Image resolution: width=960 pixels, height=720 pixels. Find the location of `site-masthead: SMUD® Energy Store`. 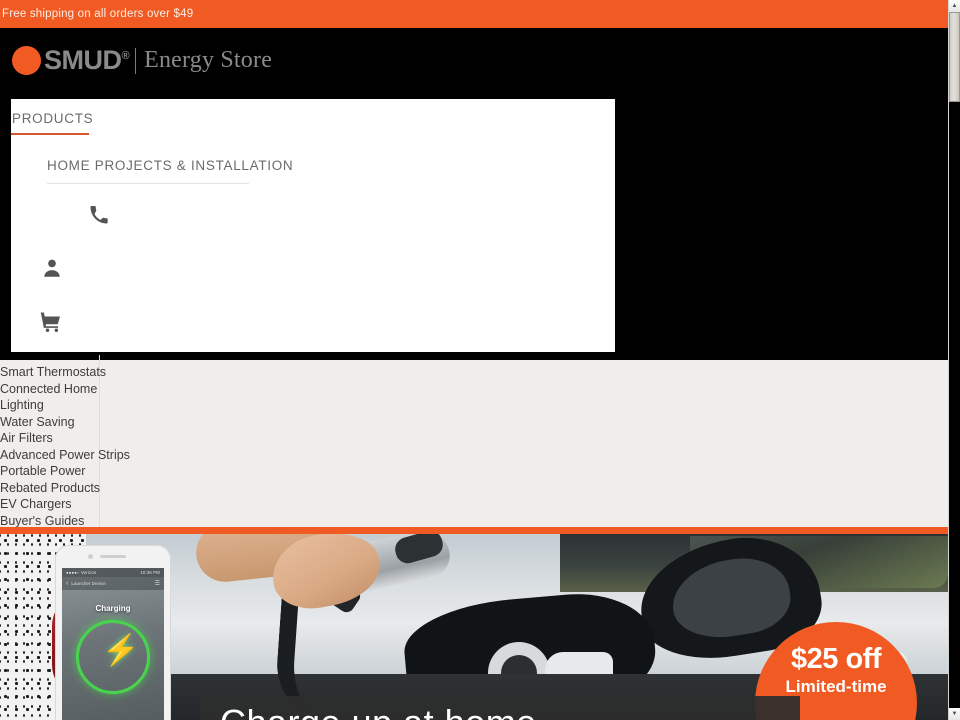

site-masthead: SMUD® Energy Store is located at coordinates (474, 63).